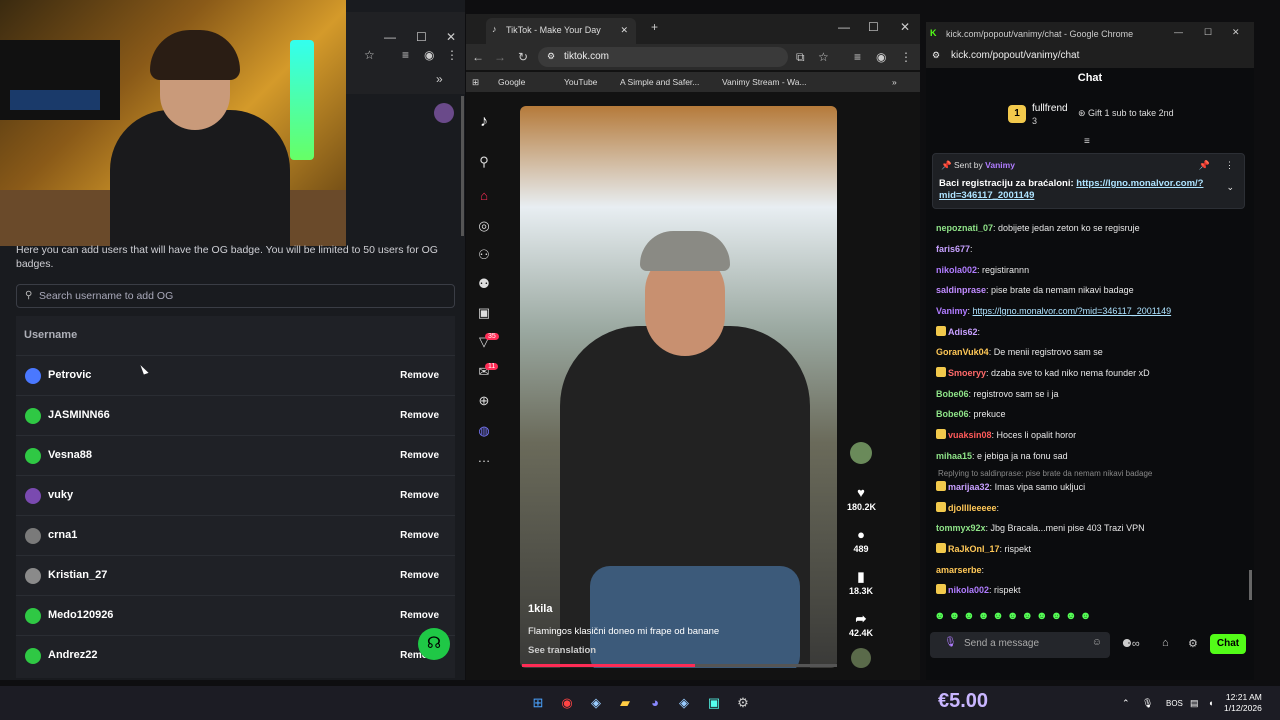 The width and height of the screenshot is (1280, 720). I want to click on system-clock: 12:21 AM 1/12/2026, so click(1243, 703).